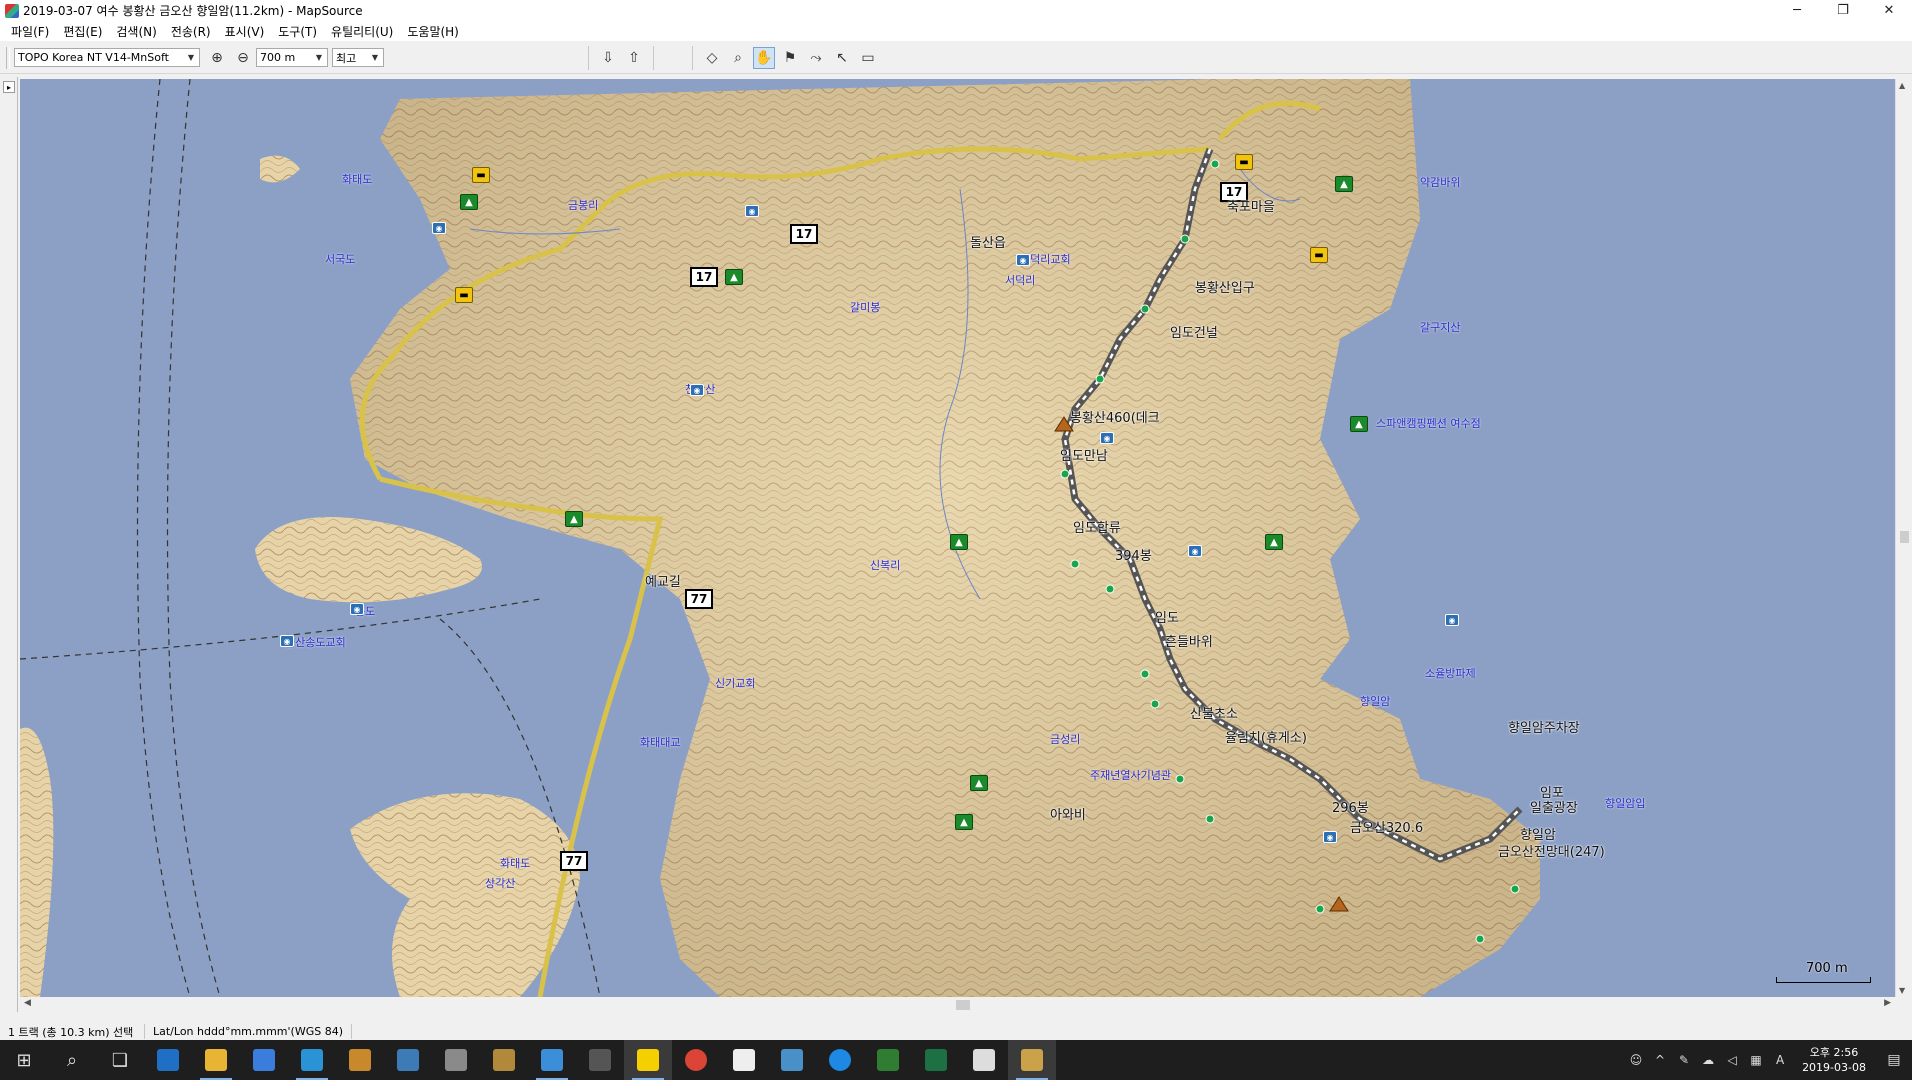  I want to click on cloud-icon: ☁, so click(1708, 1060).